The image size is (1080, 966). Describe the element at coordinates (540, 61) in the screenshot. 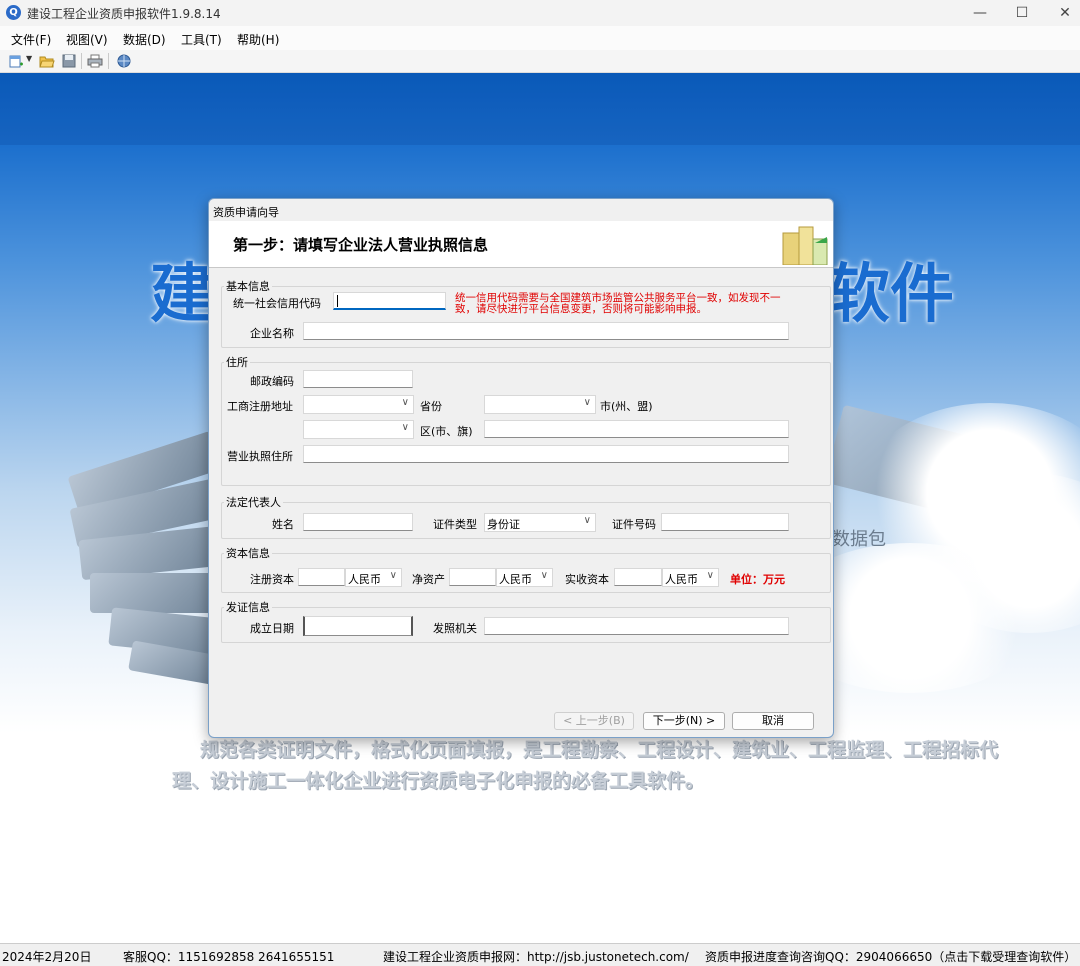

I see `toolbar: ▼` at that location.